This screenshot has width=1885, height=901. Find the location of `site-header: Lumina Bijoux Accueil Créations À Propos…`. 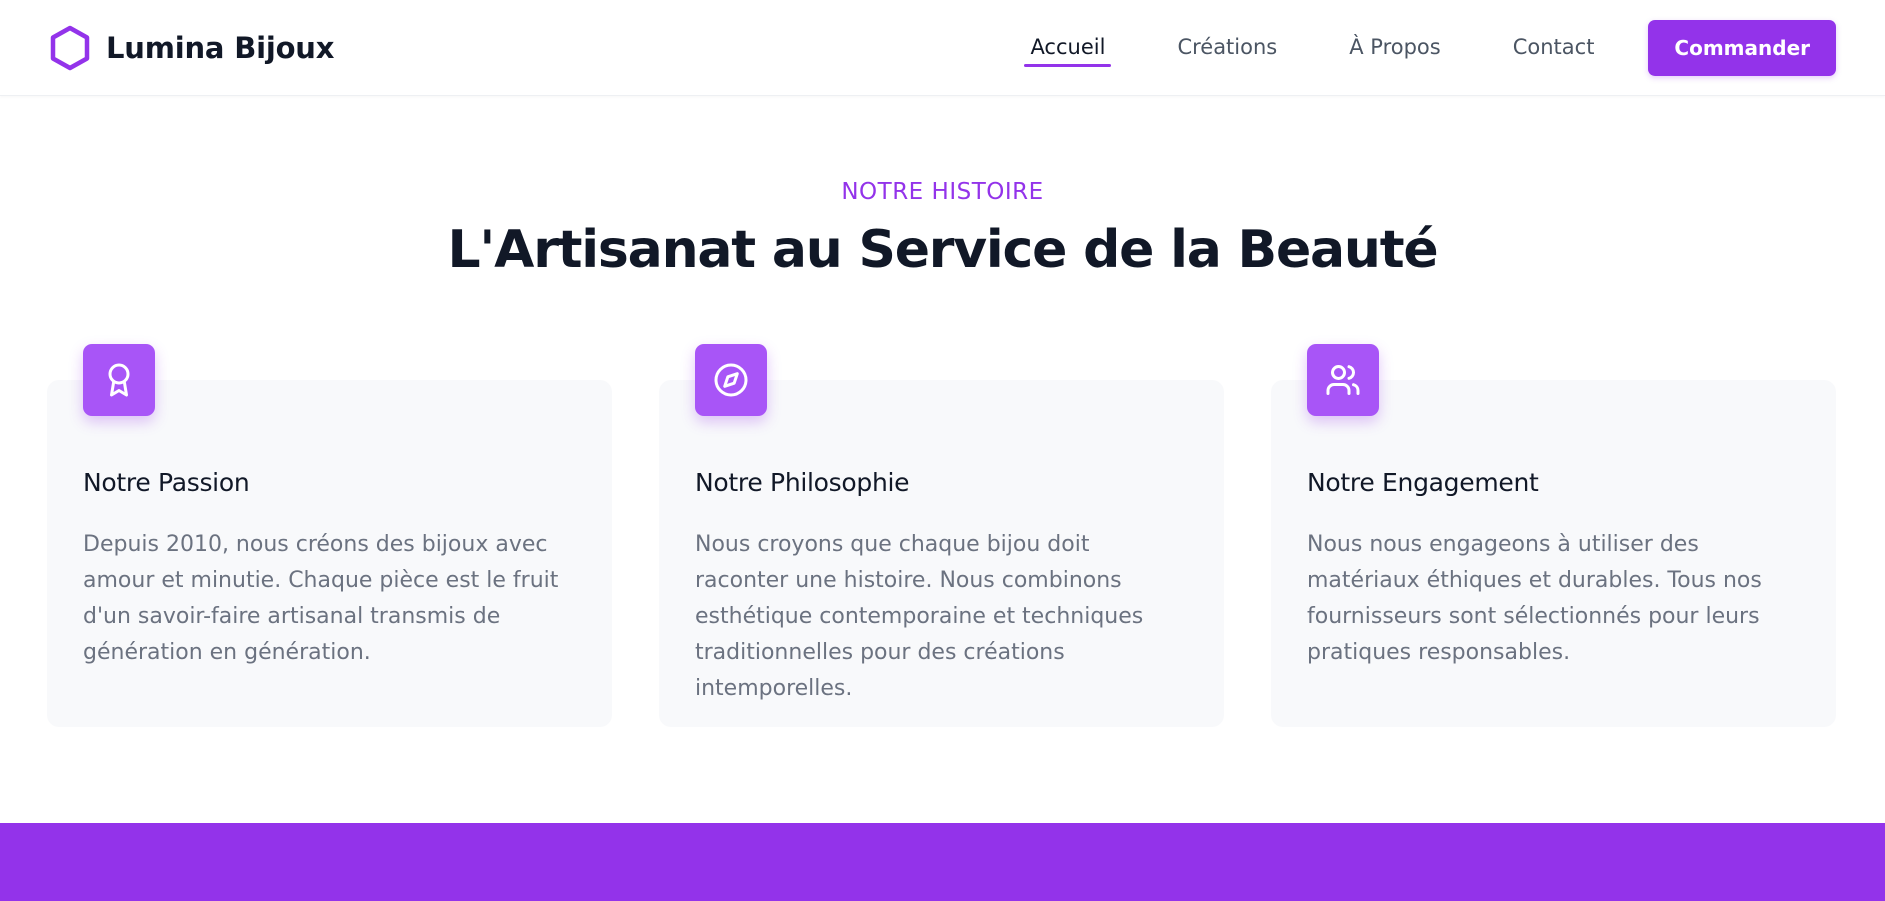

site-header: Lumina Bijoux Accueil Créations À Propos… is located at coordinates (942, 48).